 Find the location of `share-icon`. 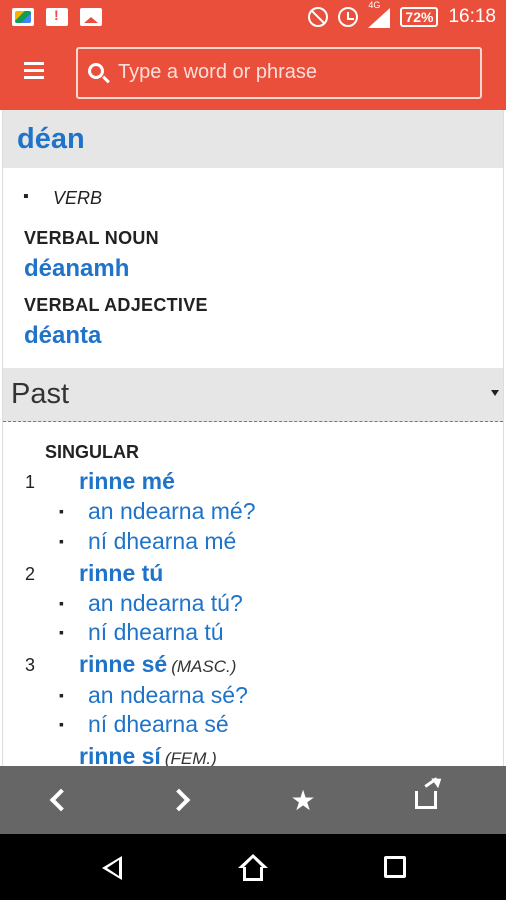

share-icon is located at coordinates (426, 800).